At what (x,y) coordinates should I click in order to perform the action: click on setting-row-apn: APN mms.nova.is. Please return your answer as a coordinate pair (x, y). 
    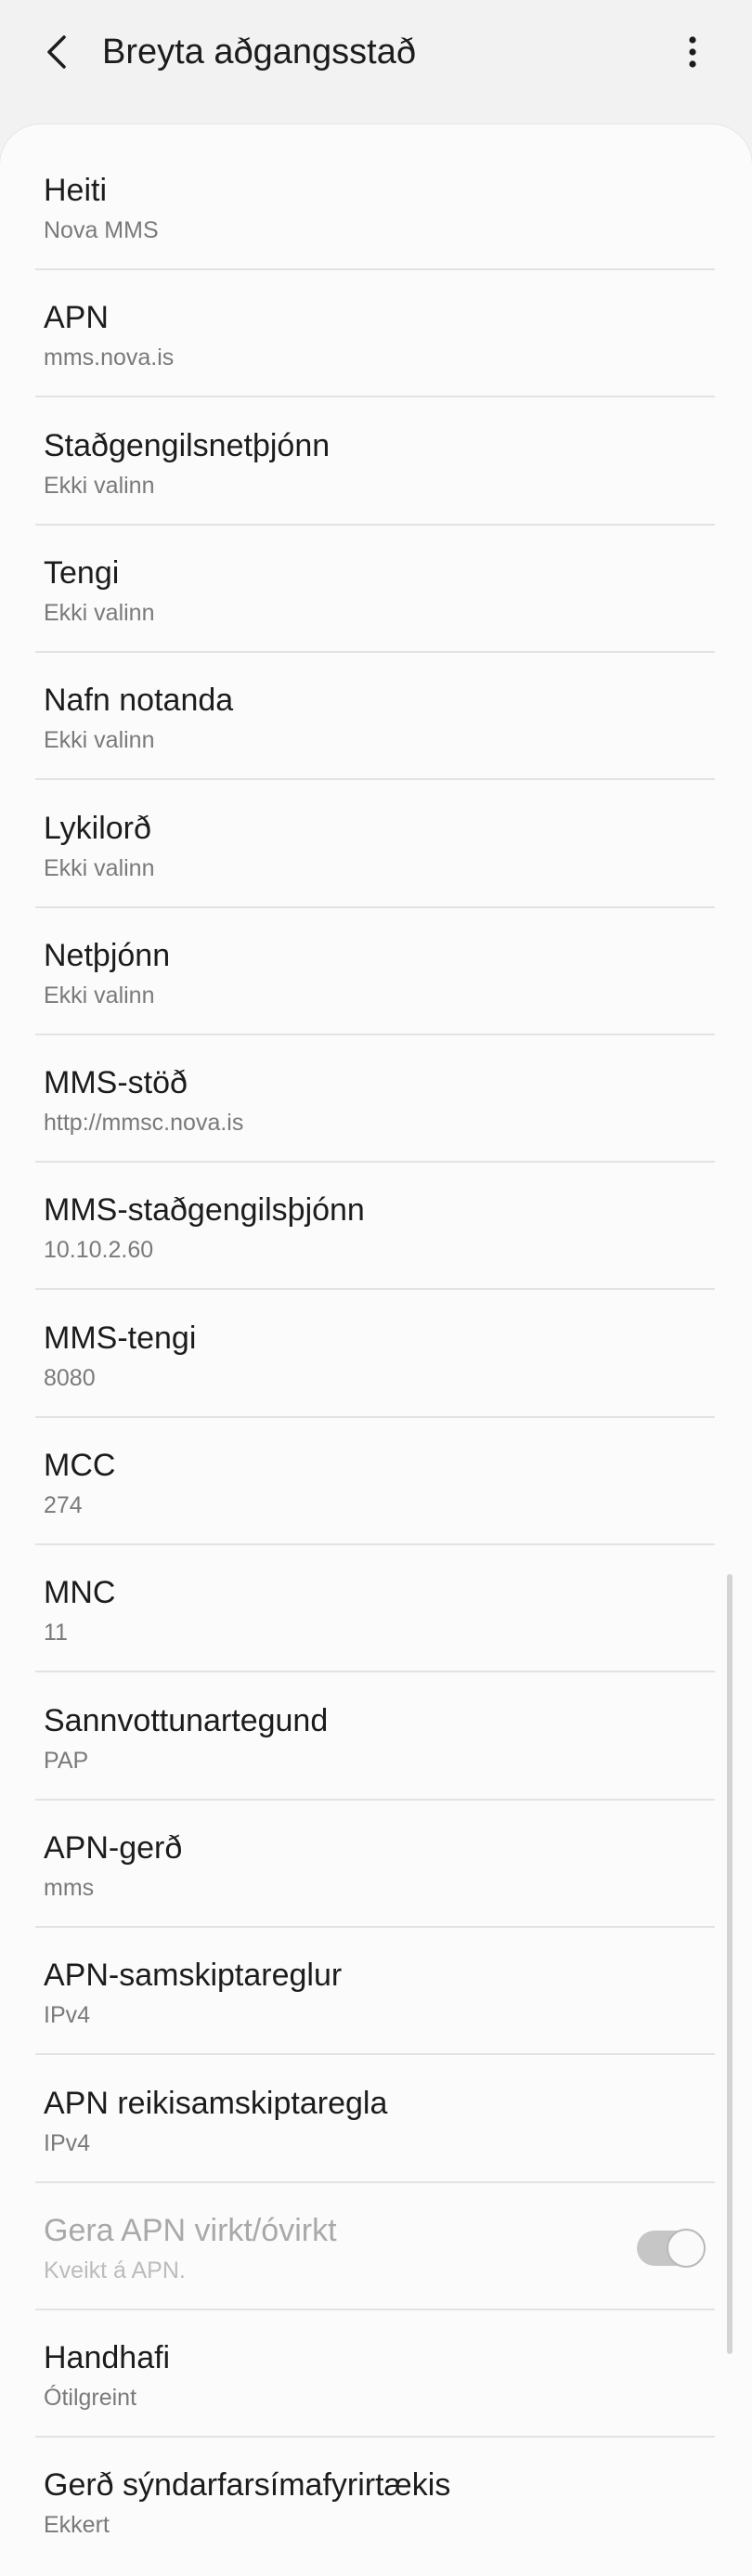
    Looking at the image, I should click on (376, 334).